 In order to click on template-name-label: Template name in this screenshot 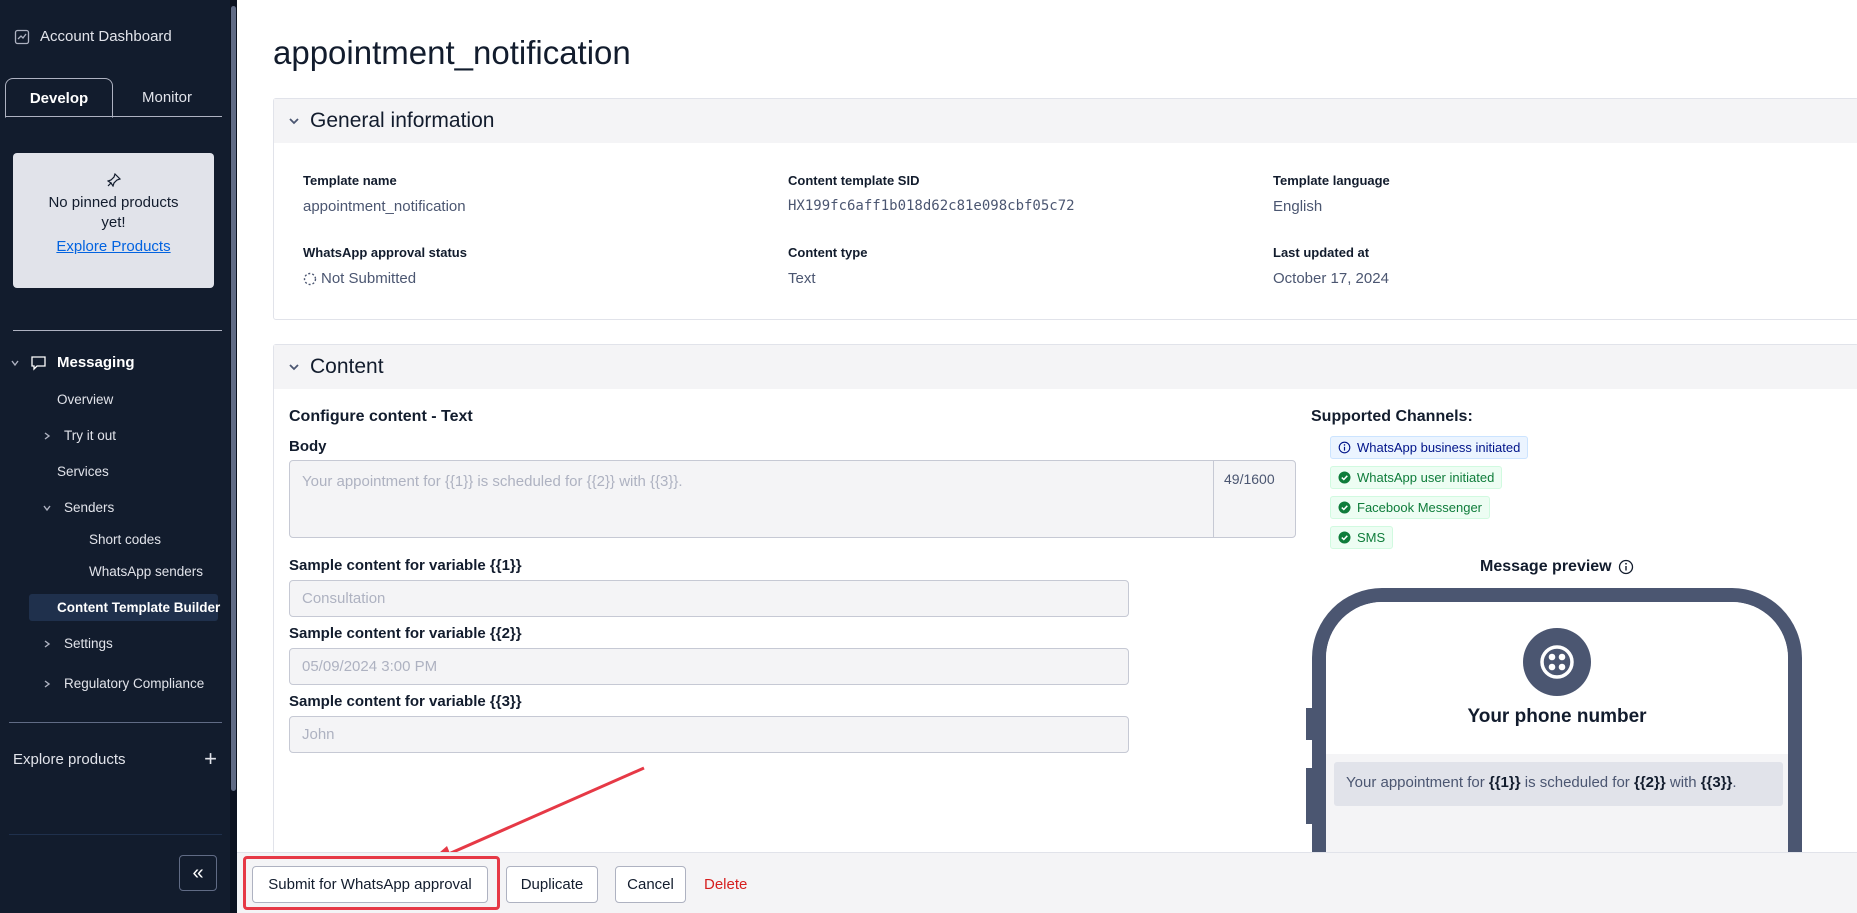, I will do `click(350, 180)`.